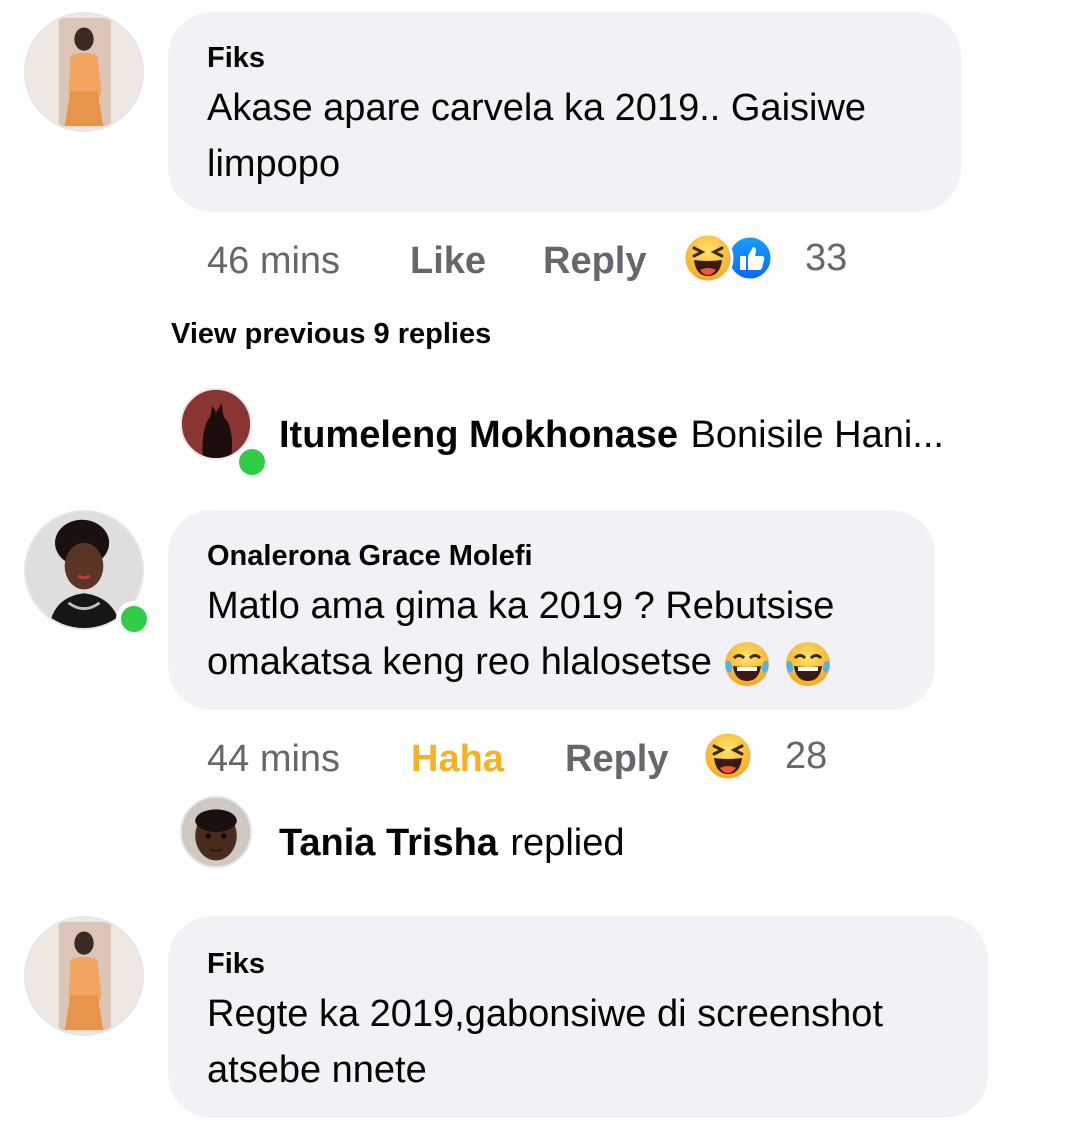 The width and height of the screenshot is (1080, 1123). I want to click on reply-preview: Tania Trisha replied, so click(451, 843).